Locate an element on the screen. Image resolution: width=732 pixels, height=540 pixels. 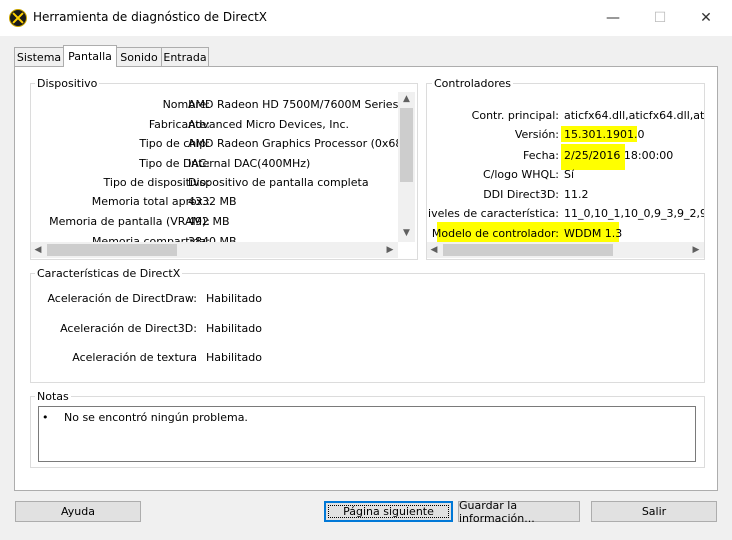
texture-acceleration-label: Aceleración de textura is located at coordinates (134, 357).